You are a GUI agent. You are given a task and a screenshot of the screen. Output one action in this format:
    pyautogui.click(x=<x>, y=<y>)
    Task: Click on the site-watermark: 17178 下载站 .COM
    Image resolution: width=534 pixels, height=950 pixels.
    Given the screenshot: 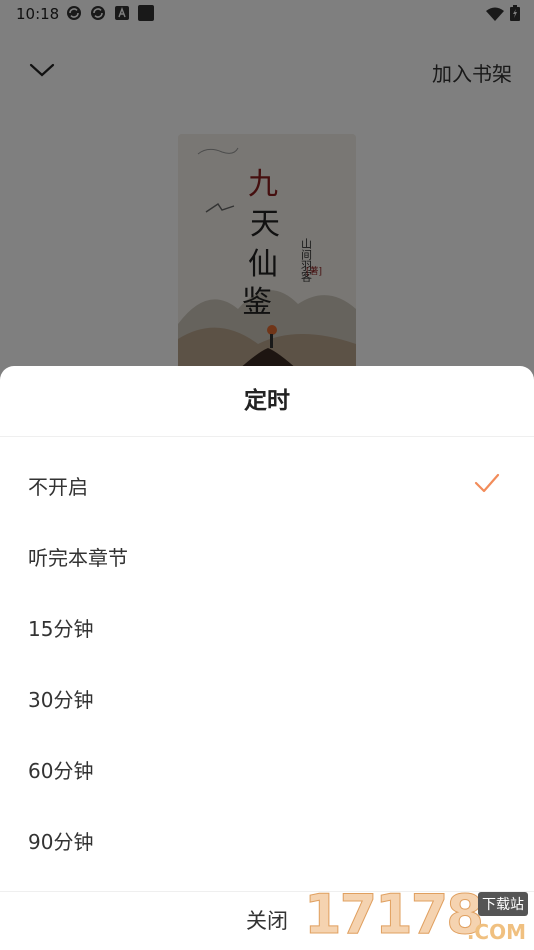 What is the action you would take?
    pyautogui.click(x=416, y=915)
    